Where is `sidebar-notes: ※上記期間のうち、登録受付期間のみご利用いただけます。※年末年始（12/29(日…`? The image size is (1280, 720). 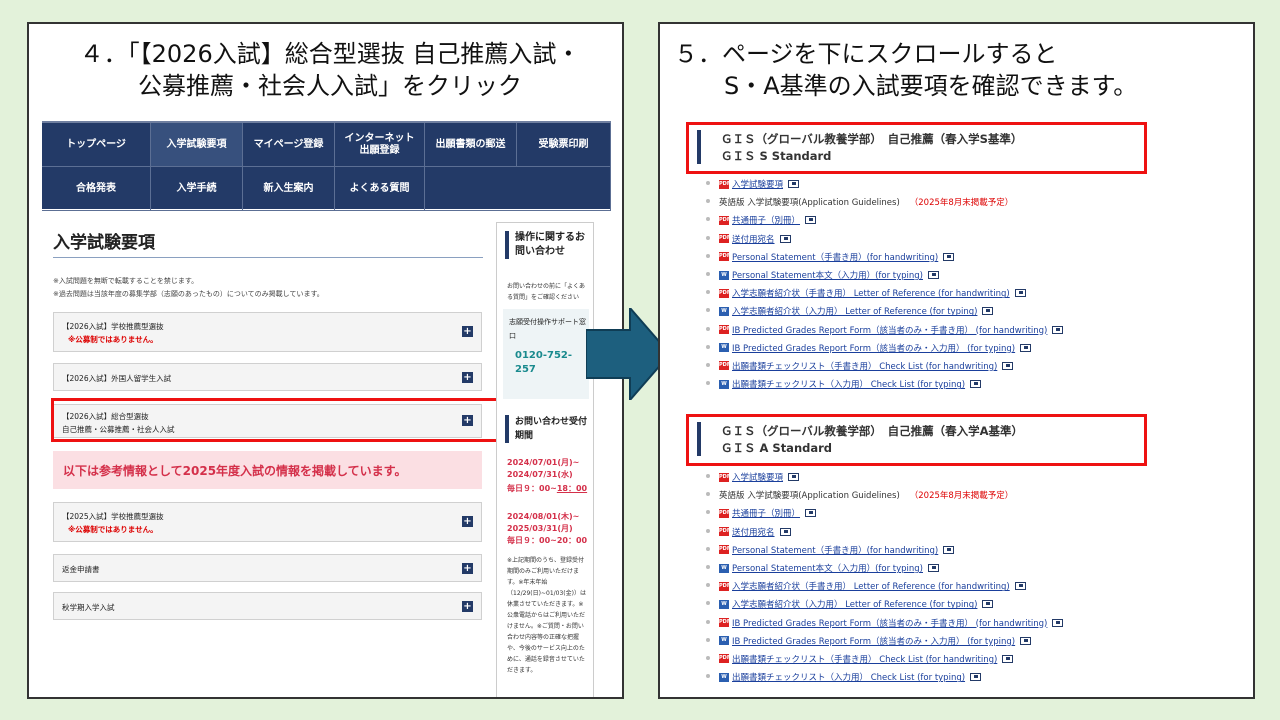
sidebar-notes: ※上記期間のうち、登録受付期間のみご利用いただけます。※年末年始（12/29(日… is located at coordinates (546, 615).